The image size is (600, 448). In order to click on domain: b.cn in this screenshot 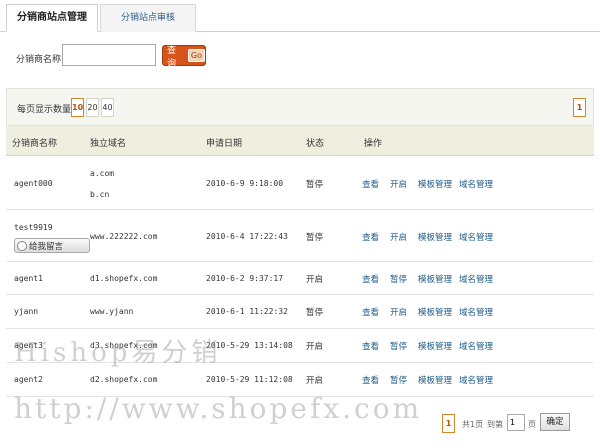, I will do `click(100, 194)`.